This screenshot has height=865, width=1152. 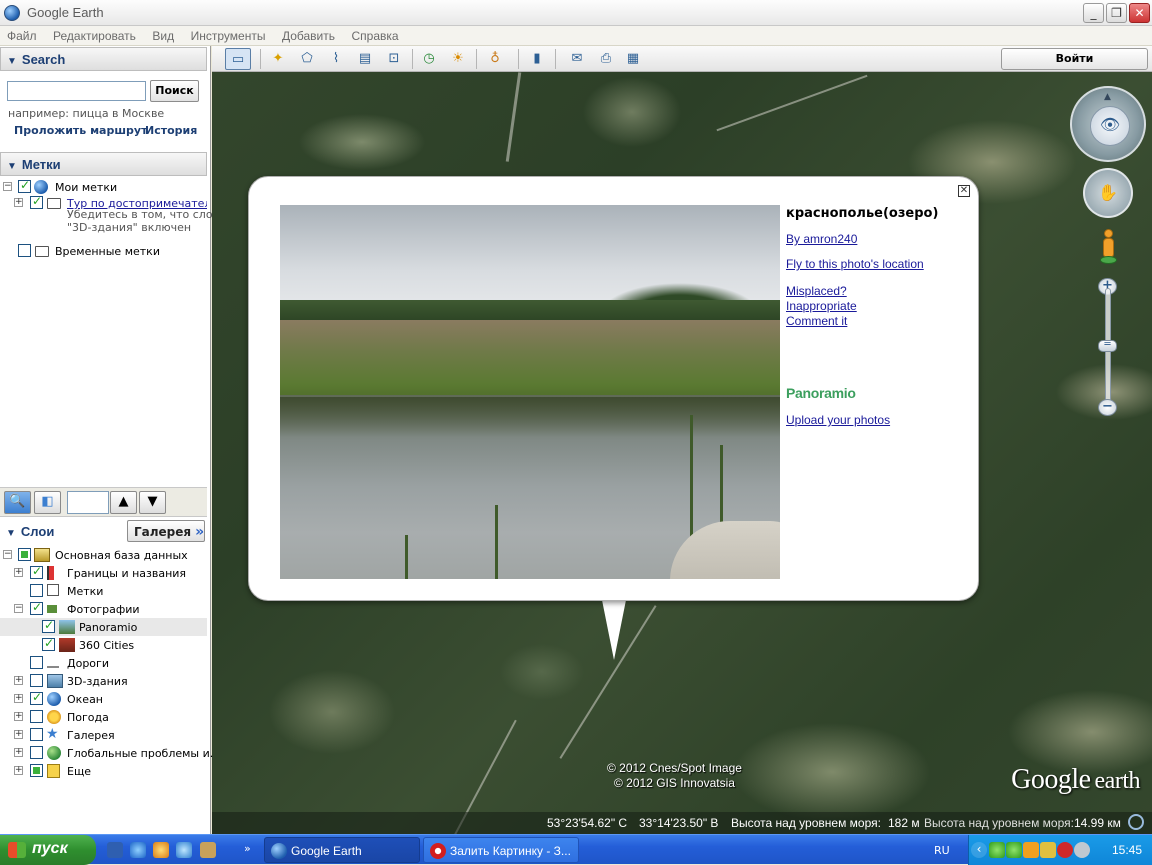 I want to click on upload-photos-link: Upload your photos, so click(x=838, y=420).